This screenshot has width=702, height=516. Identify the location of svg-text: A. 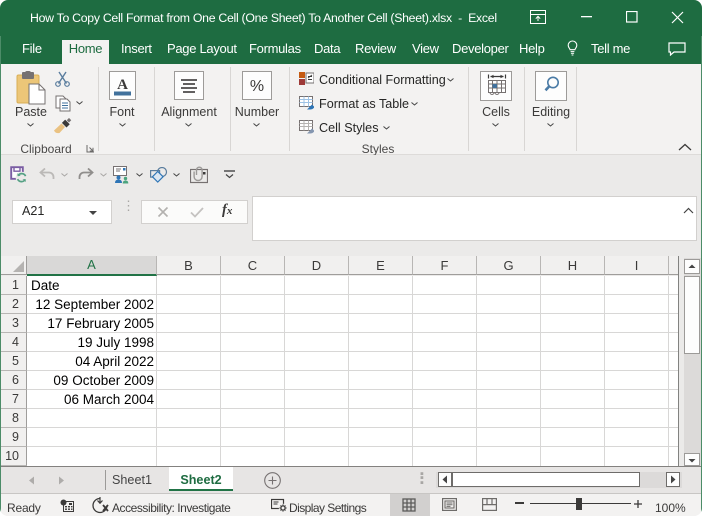
(122, 85).